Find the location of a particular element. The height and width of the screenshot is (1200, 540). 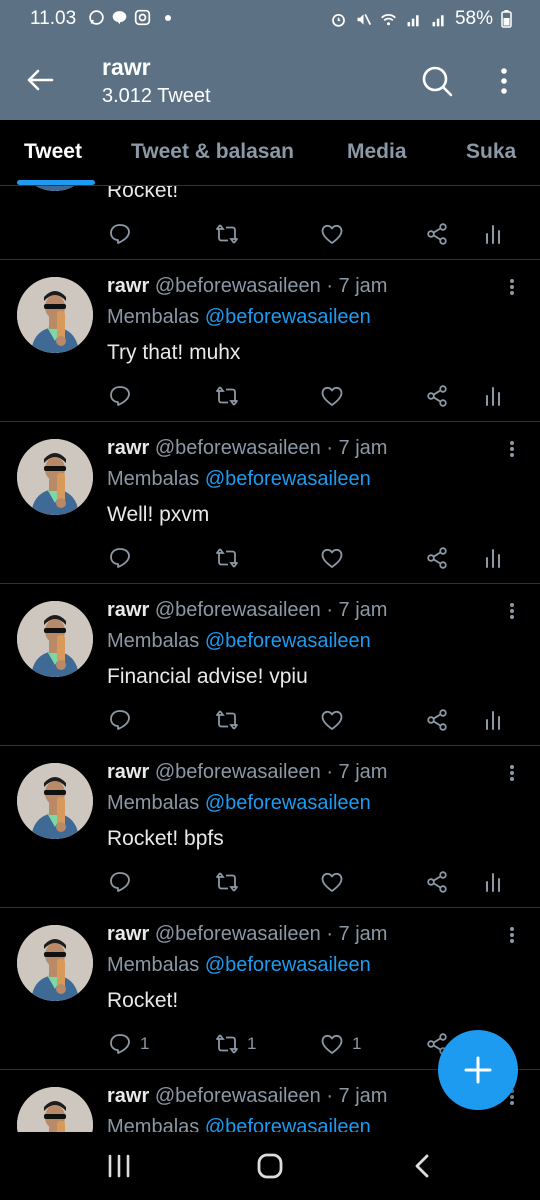

back-button is located at coordinates (40, 80).